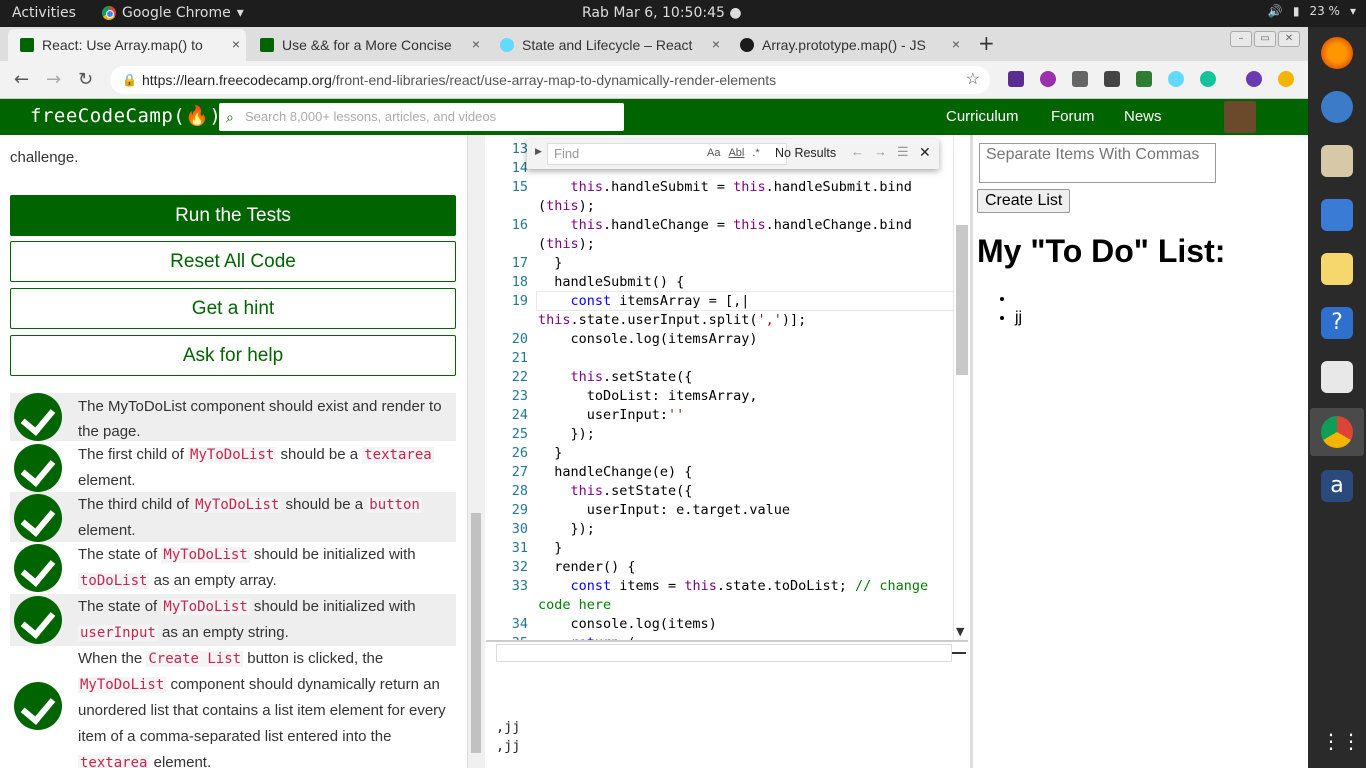  What do you see at coordinates (507, 45) in the screenshot?
I see `react-icon` at bounding box center [507, 45].